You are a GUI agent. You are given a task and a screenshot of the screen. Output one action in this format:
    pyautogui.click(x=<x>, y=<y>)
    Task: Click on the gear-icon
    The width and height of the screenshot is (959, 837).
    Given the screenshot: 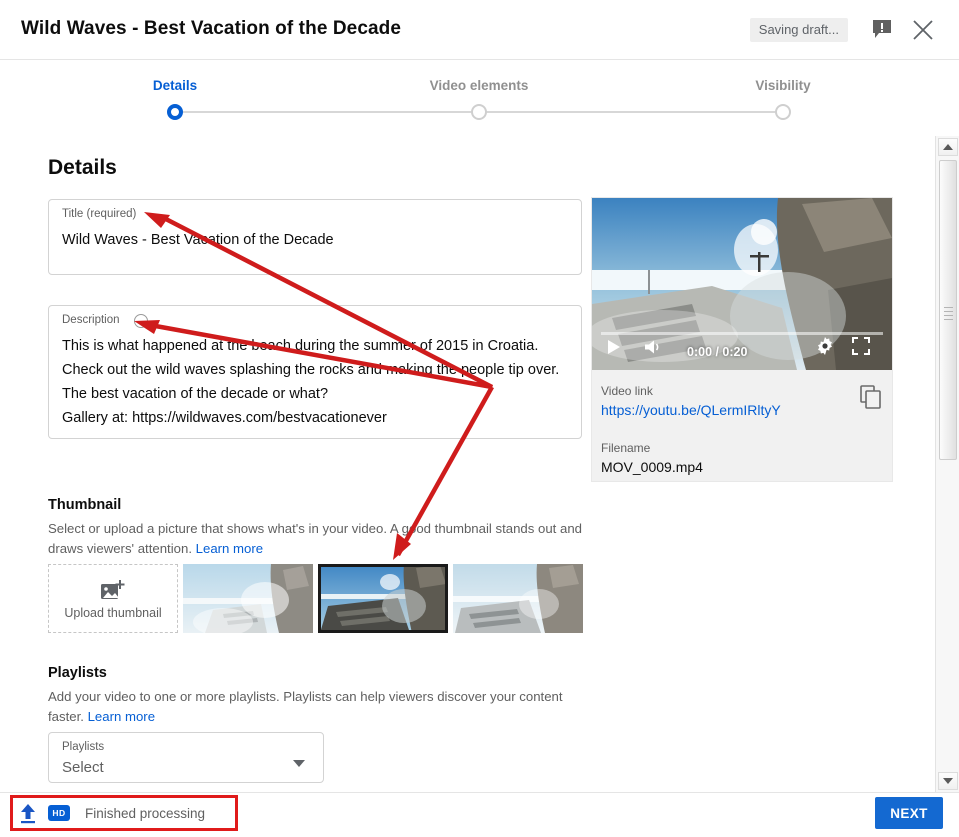 What is the action you would take?
    pyautogui.click(x=825, y=348)
    